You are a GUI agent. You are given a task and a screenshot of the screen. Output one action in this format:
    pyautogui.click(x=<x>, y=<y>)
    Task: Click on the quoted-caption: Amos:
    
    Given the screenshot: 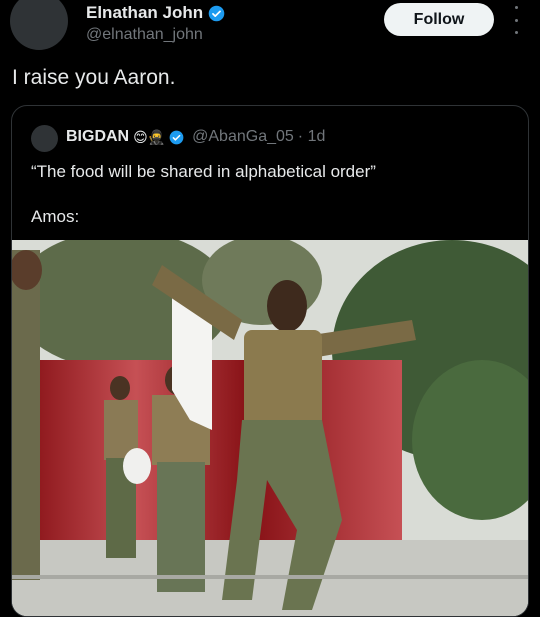 What is the action you would take?
    pyautogui.click(x=55, y=216)
    